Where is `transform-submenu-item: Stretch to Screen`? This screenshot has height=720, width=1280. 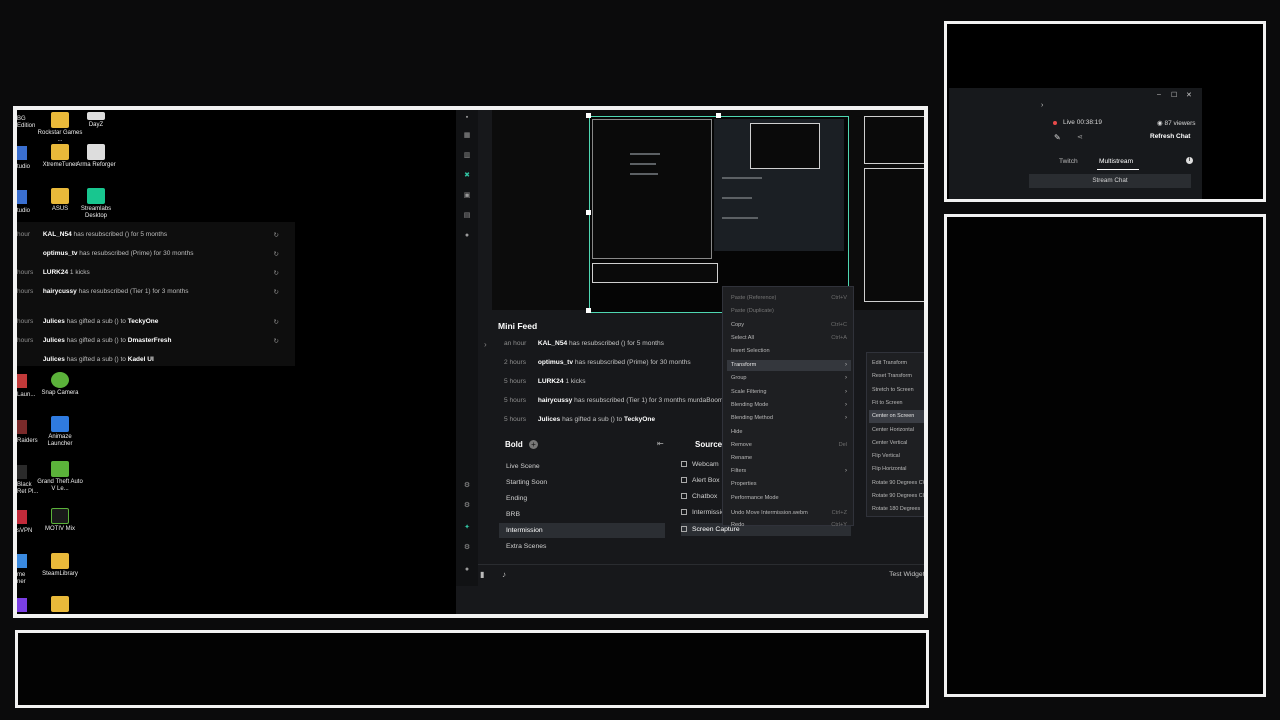 transform-submenu-item: Stretch to Screen is located at coordinates (896, 390).